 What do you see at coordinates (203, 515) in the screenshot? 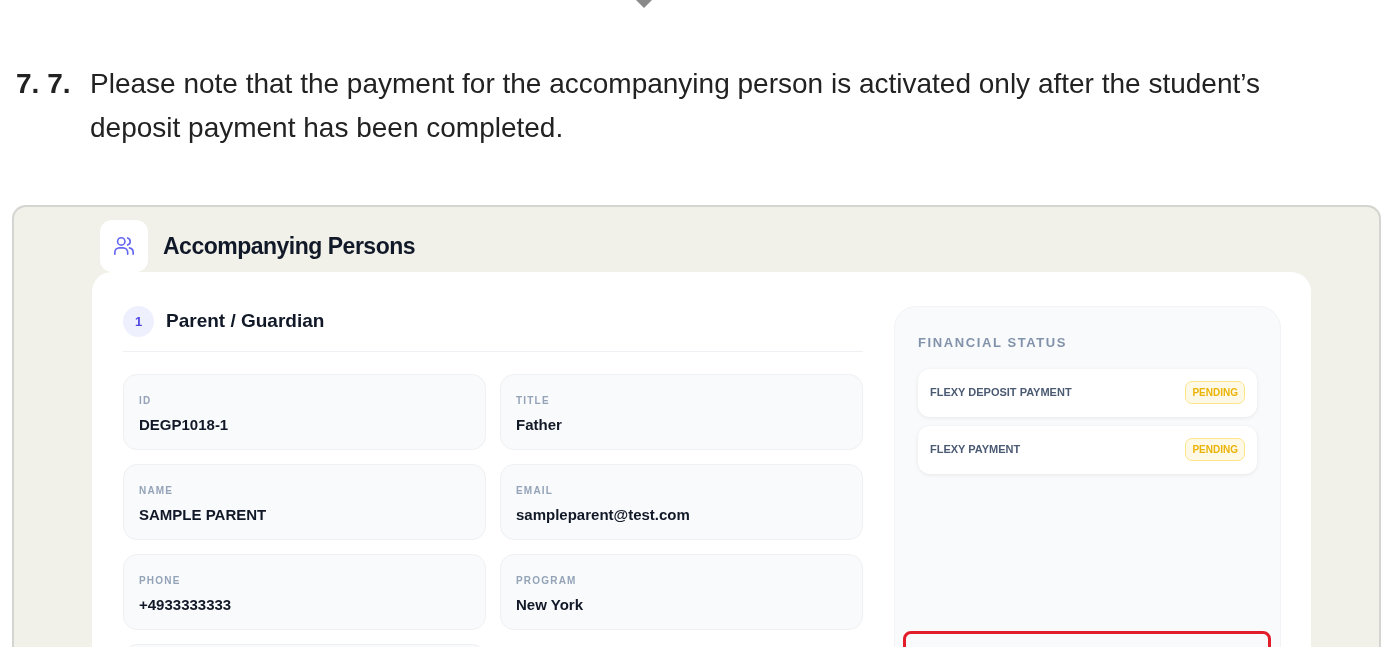
I see `field-value: SAMPLE PARENT` at bounding box center [203, 515].